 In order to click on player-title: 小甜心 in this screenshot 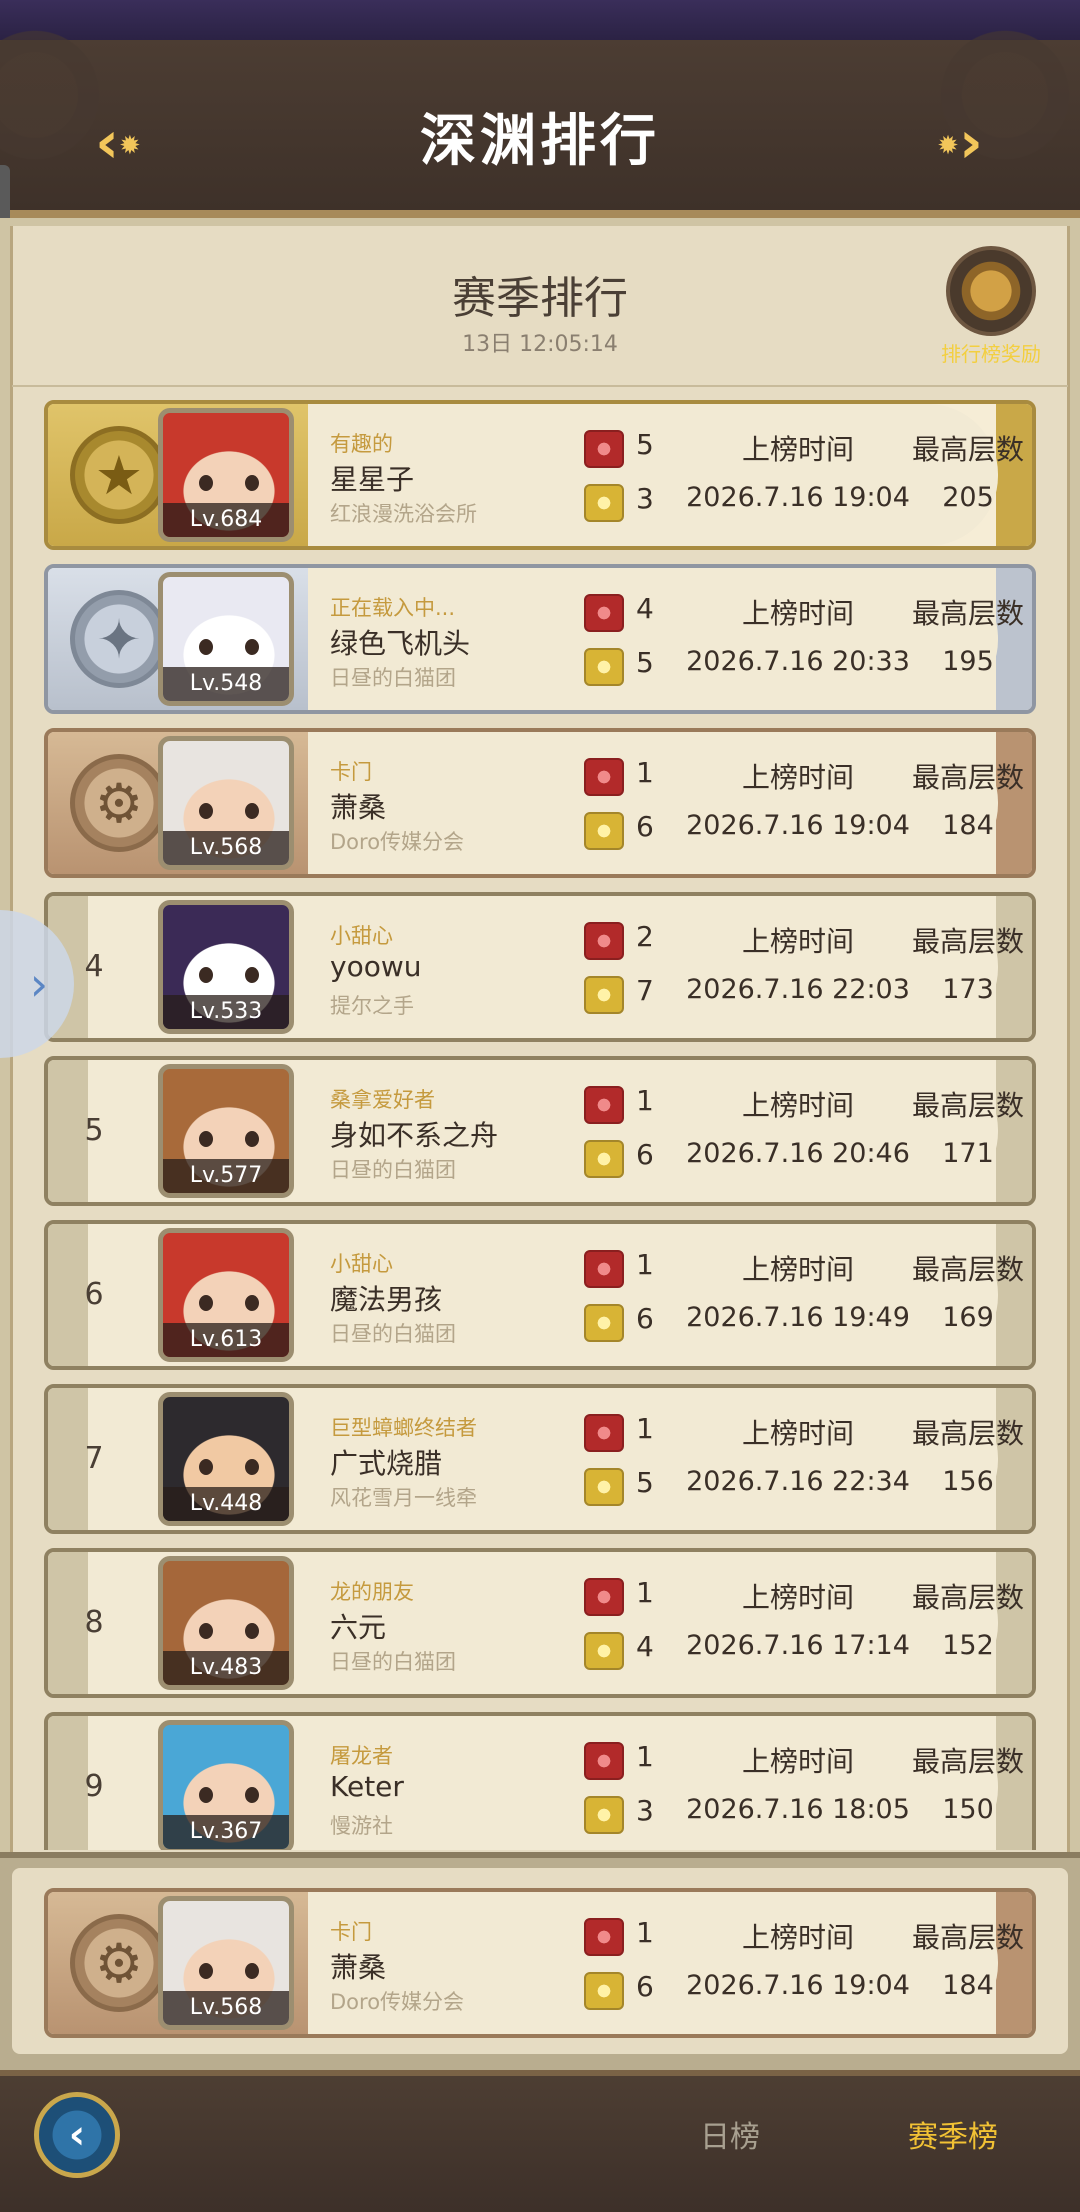, I will do `click(361, 936)`.